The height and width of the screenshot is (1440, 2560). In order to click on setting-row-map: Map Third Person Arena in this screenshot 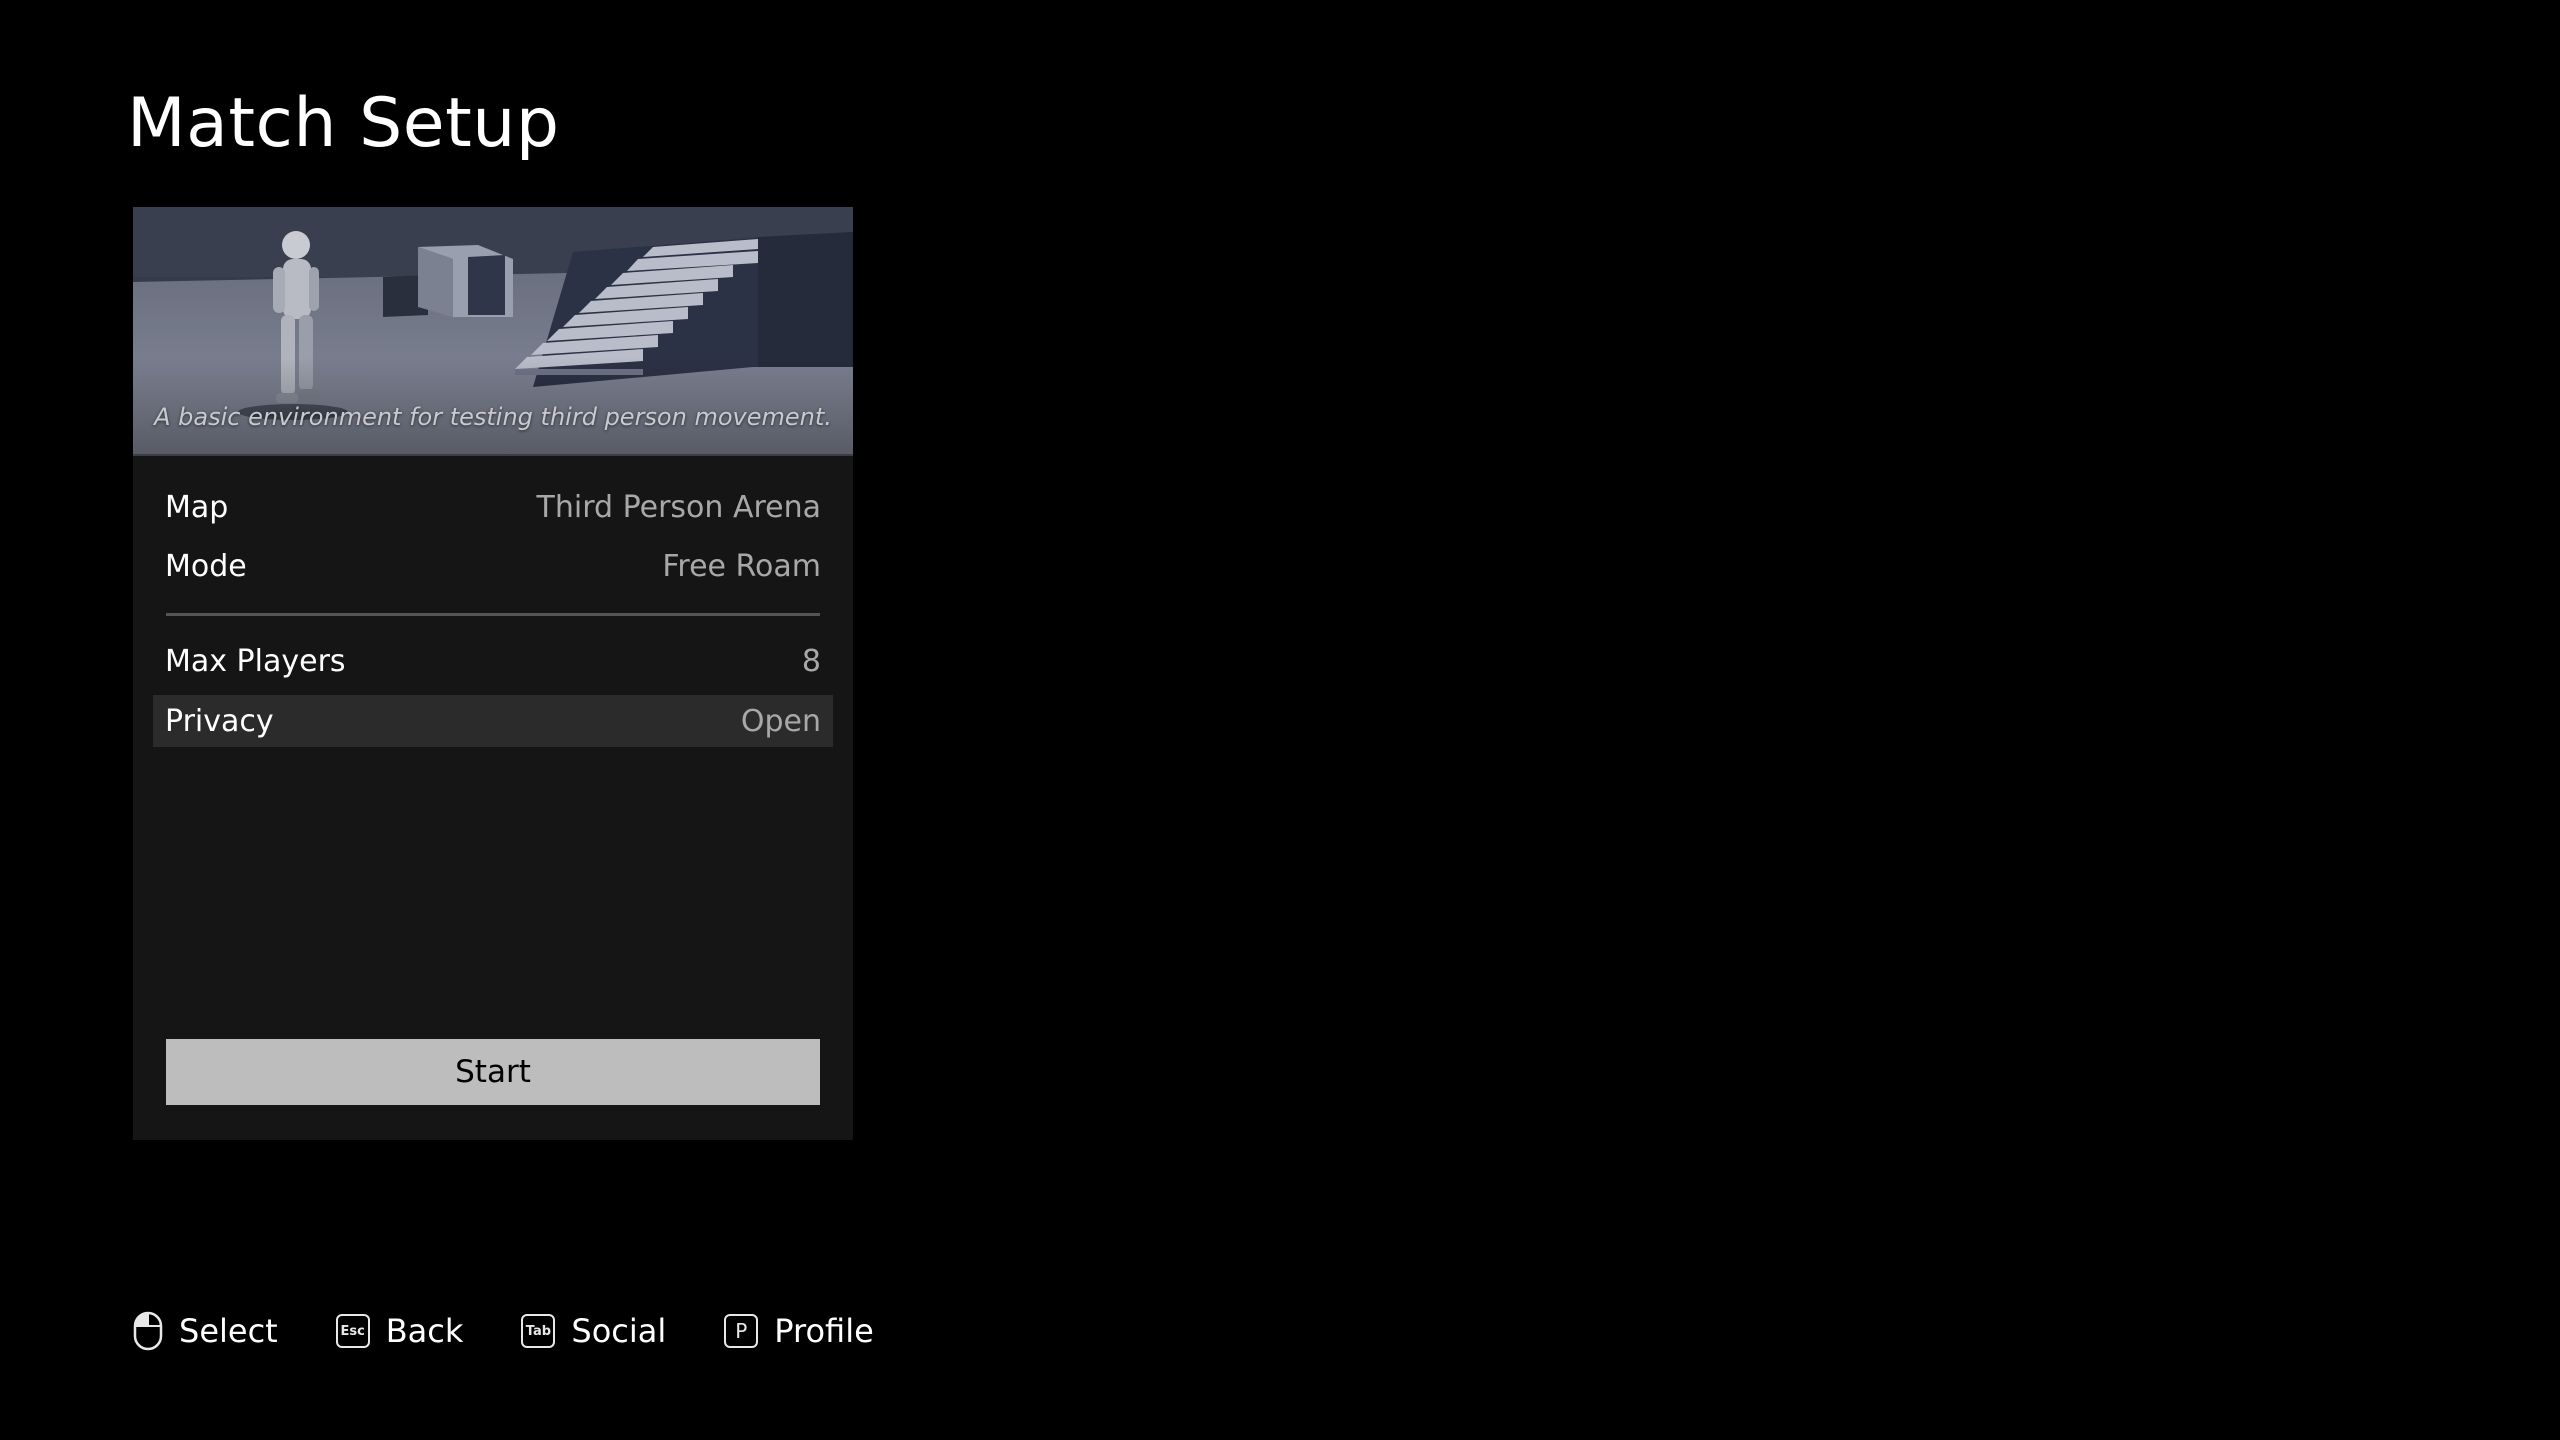, I will do `click(493, 507)`.